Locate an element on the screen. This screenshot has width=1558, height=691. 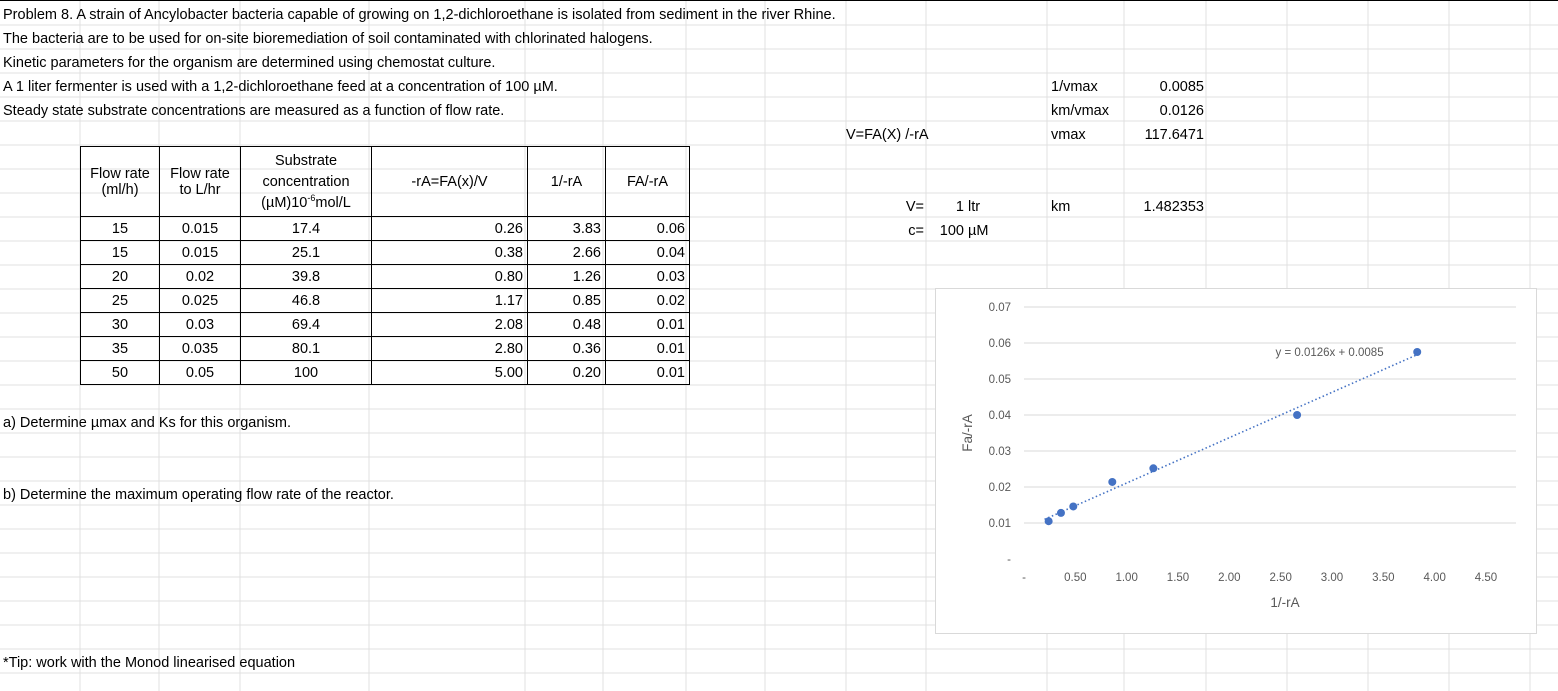
table-row: 20 0.02 39.8 0.80 1.26 0.03 is located at coordinates (385, 276).